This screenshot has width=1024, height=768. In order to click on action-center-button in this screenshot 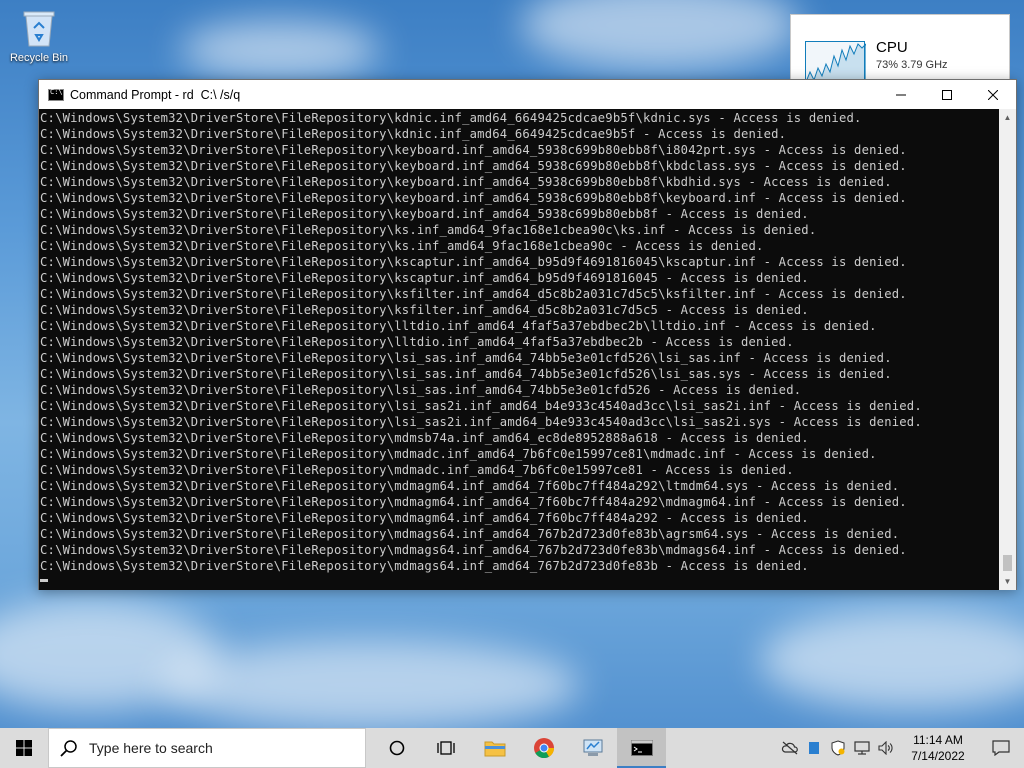, I will do `click(1001, 748)`.